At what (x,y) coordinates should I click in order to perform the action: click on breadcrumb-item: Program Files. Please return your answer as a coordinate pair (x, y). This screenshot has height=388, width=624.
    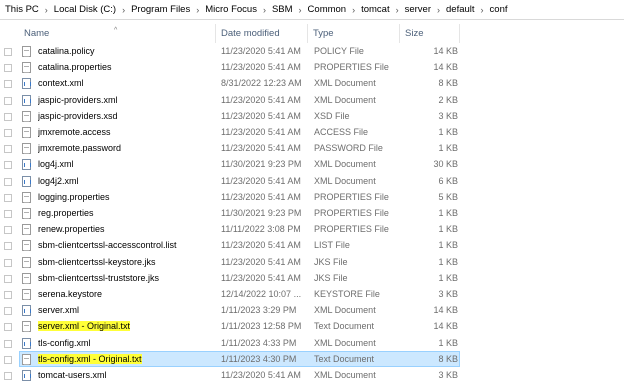
    Looking at the image, I should click on (160, 9).